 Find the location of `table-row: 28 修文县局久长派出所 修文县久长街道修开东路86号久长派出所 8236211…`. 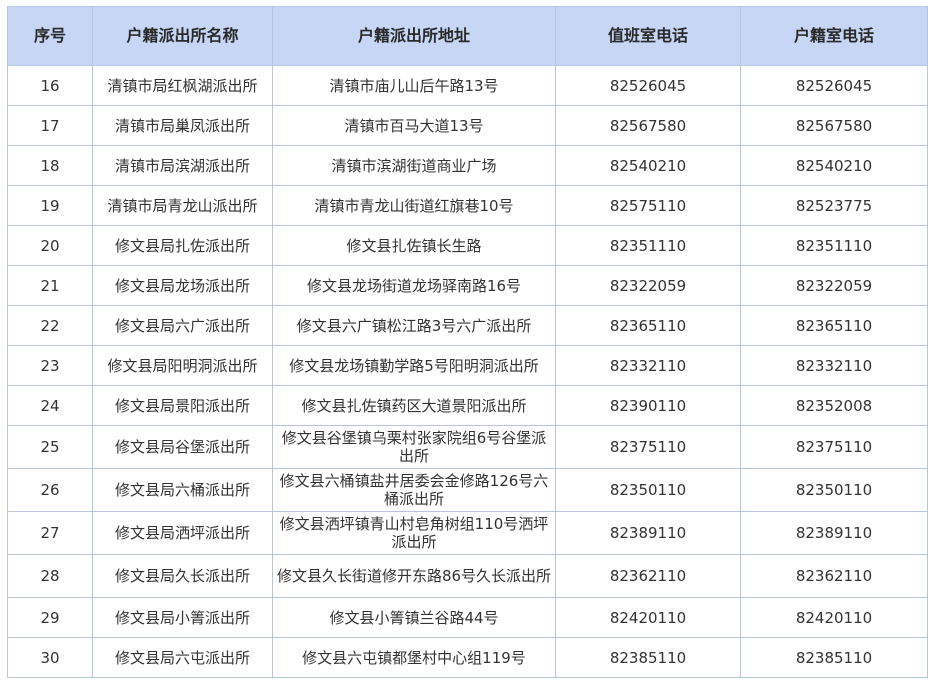

table-row: 28 修文县局久长派出所 修文县久长街道修开东路86号久长派出所 8236211… is located at coordinates (467, 576).